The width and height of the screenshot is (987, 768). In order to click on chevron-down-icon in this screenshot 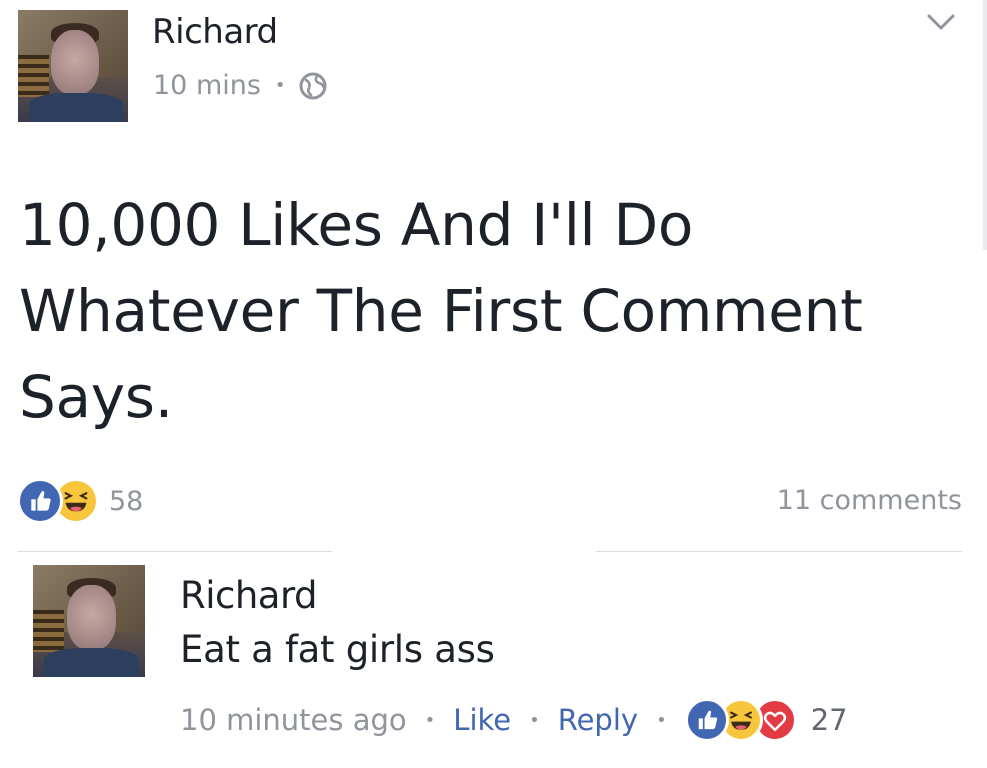, I will do `click(941, 21)`.